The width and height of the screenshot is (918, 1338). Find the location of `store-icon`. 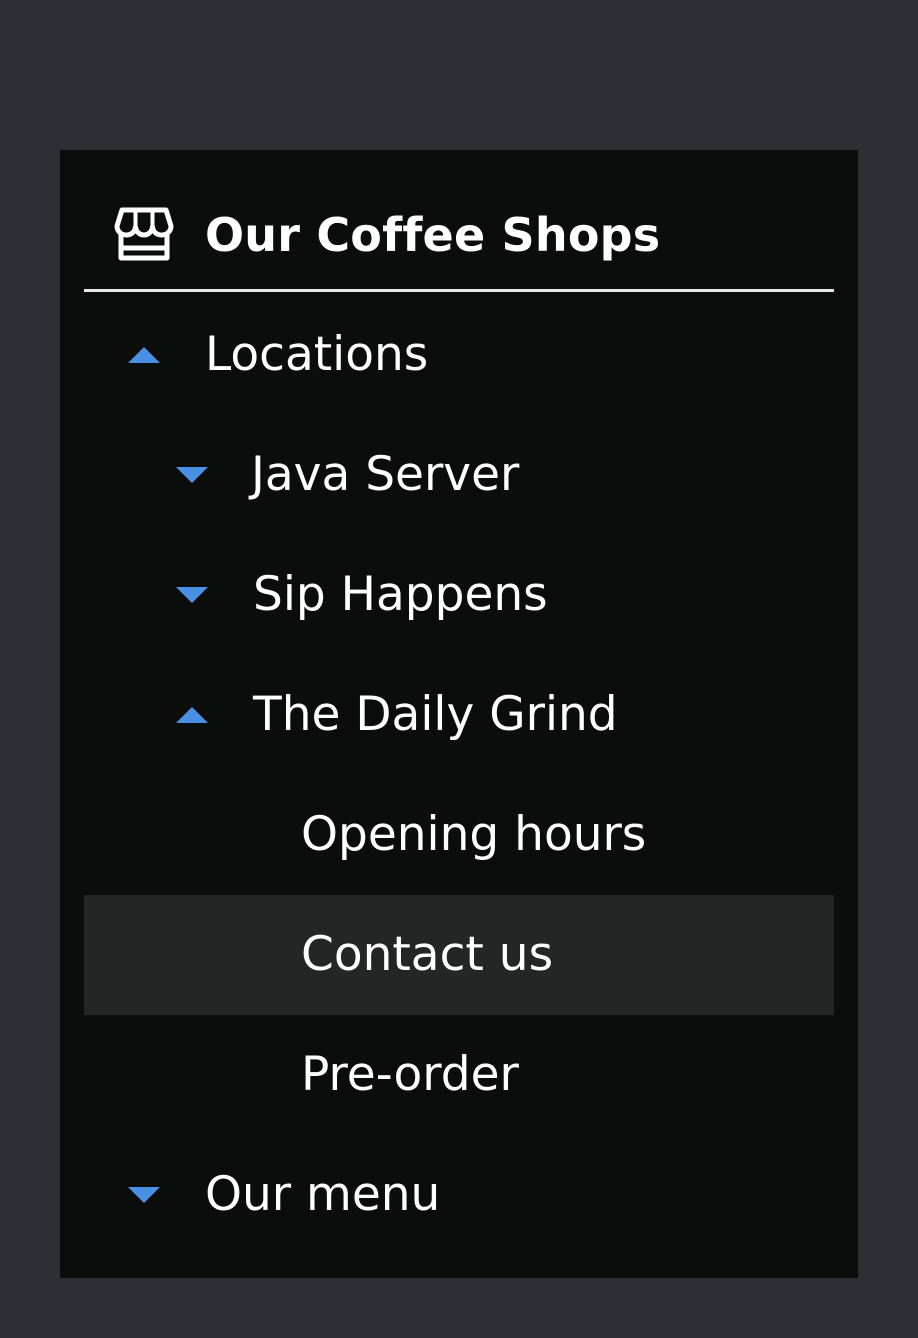

store-icon is located at coordinates (144, 234).